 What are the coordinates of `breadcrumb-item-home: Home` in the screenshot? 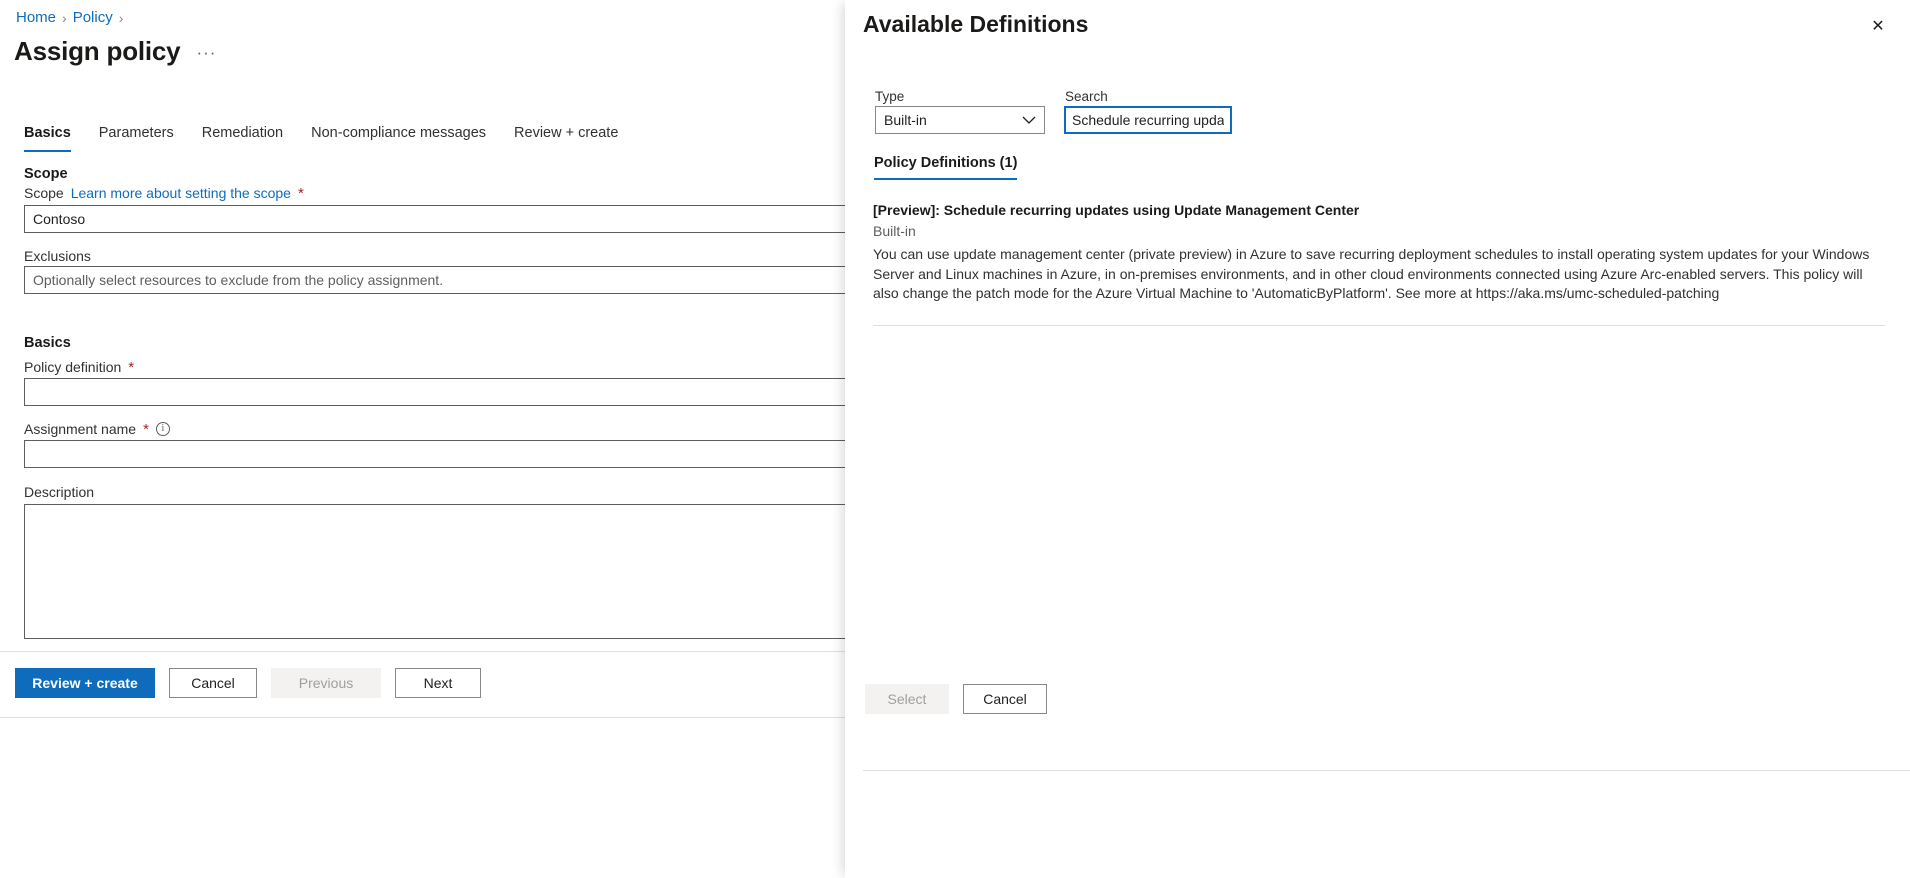 It's located at (36, 18).